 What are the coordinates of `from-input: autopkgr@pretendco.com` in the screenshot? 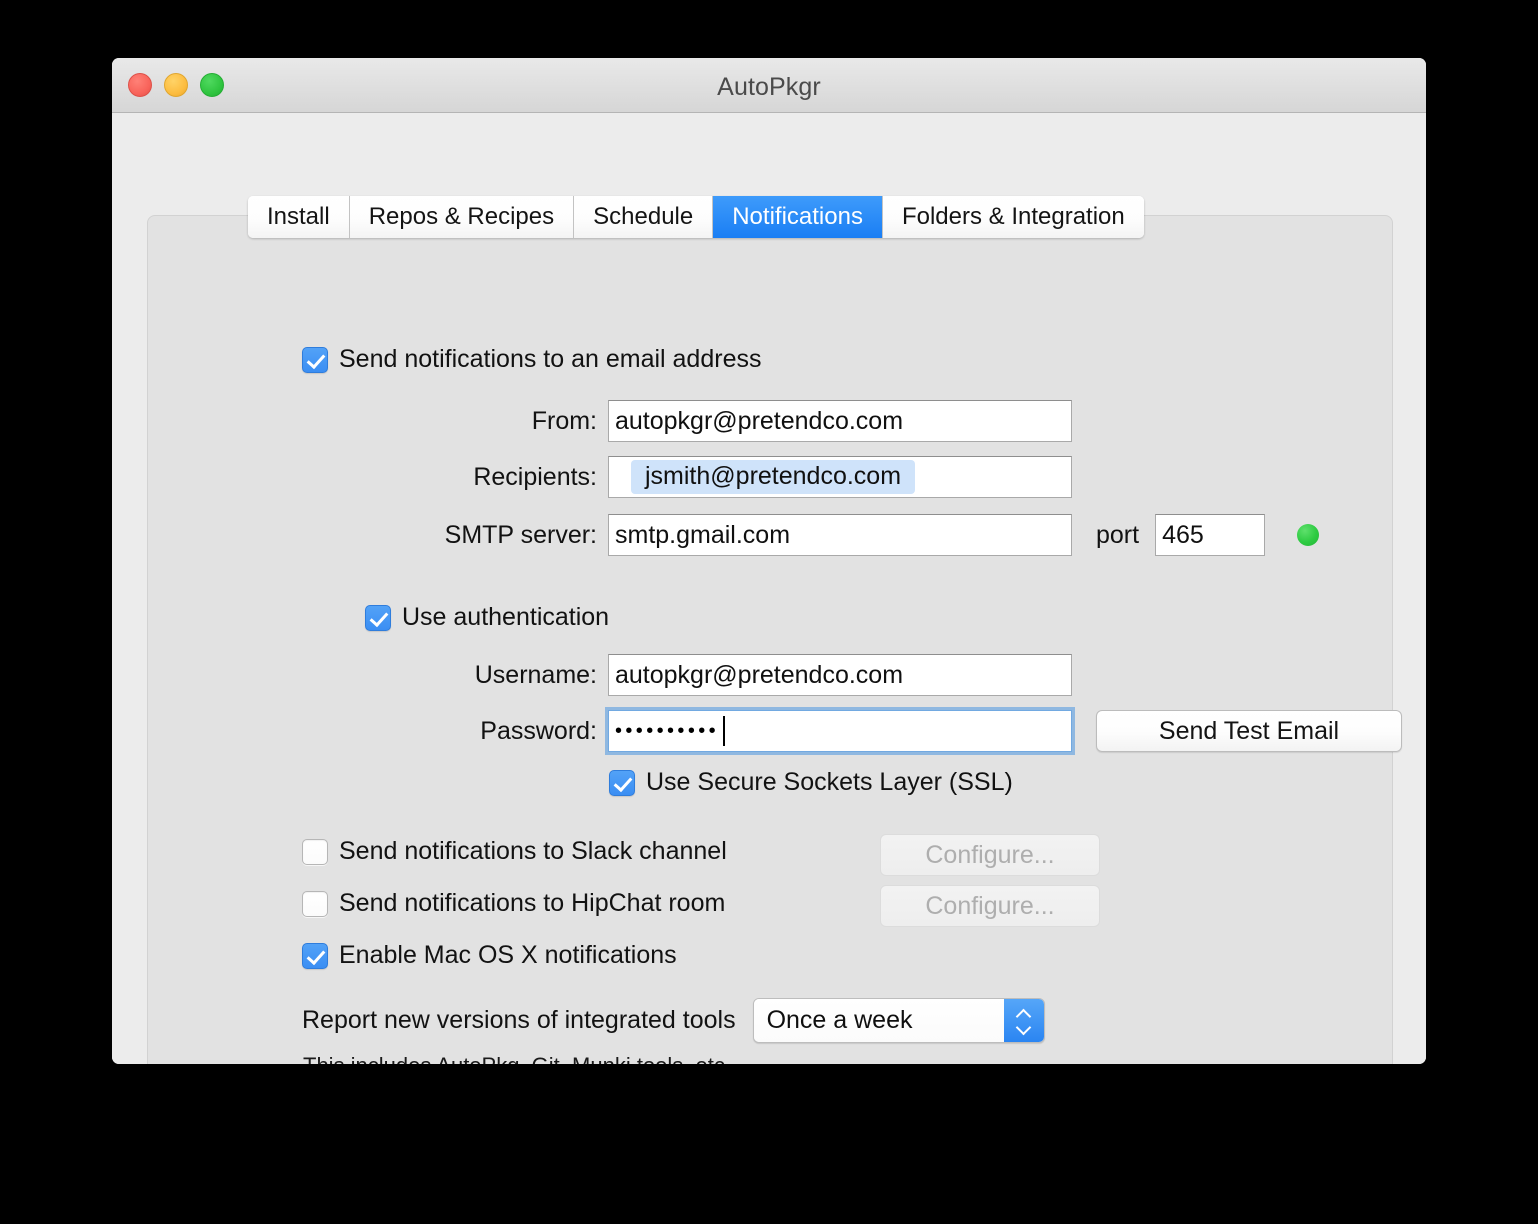 It's located at (840, 421).